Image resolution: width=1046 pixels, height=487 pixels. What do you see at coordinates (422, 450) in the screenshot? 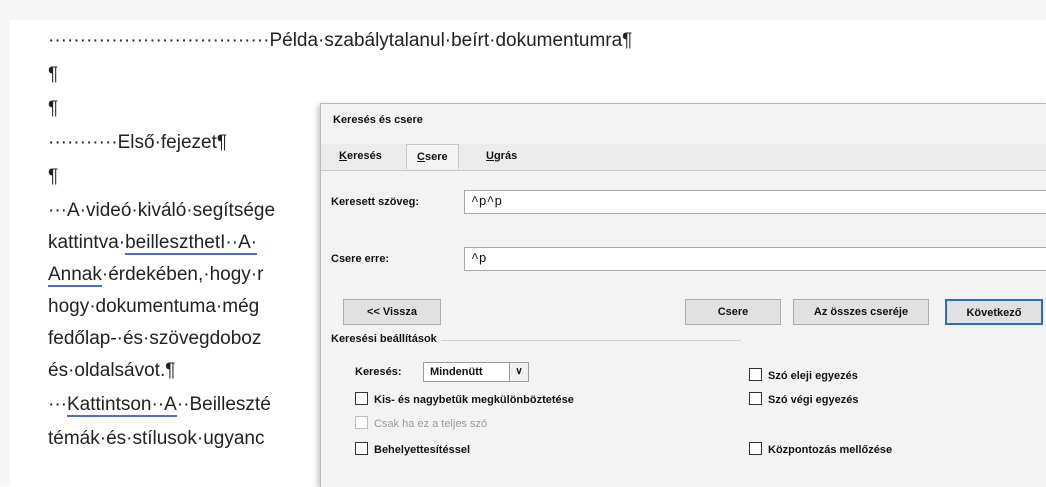
I see `wildcards-label: Behelyettesítéssel` at bounding box center [422, 450].